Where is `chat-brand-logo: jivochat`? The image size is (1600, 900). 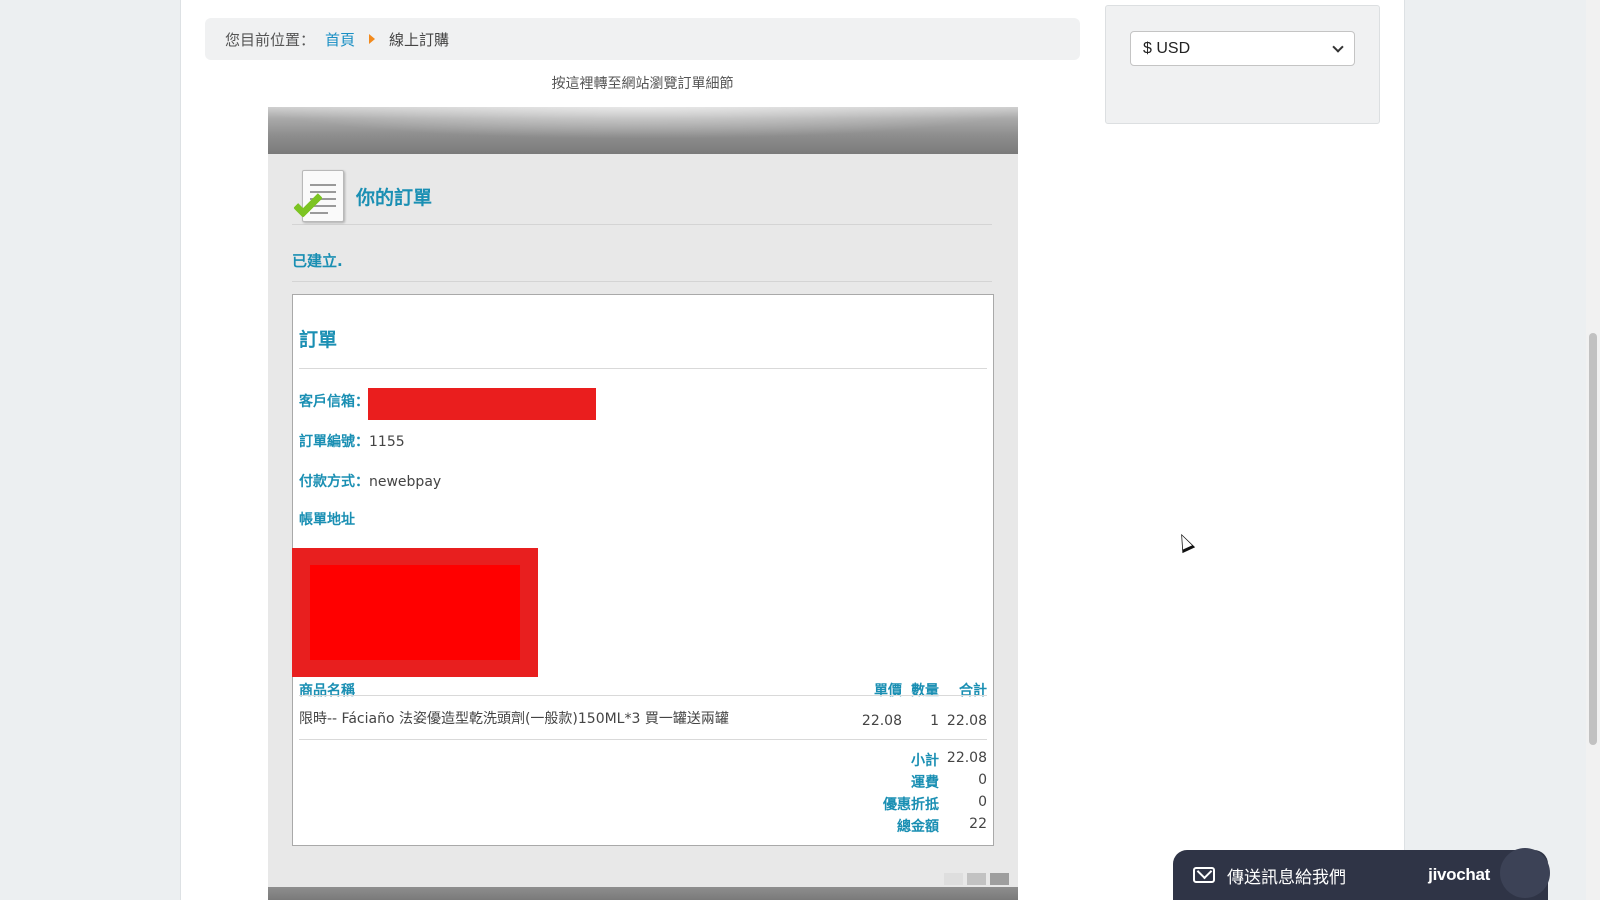
chat-brand-logo: jivochat is located at coordinates (1459, 874).